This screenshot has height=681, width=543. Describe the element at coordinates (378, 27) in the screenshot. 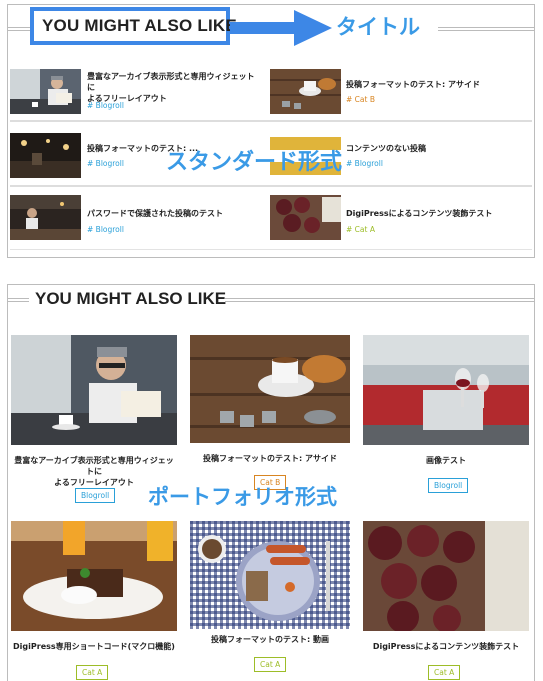

I see `annotation-title-label: タイトル` at that location.